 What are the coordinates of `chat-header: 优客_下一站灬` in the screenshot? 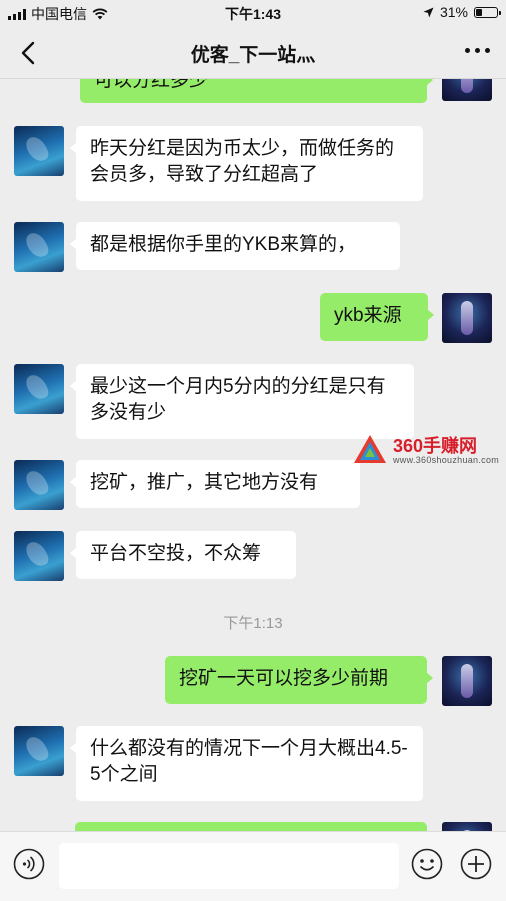 It's located at (253, 52).